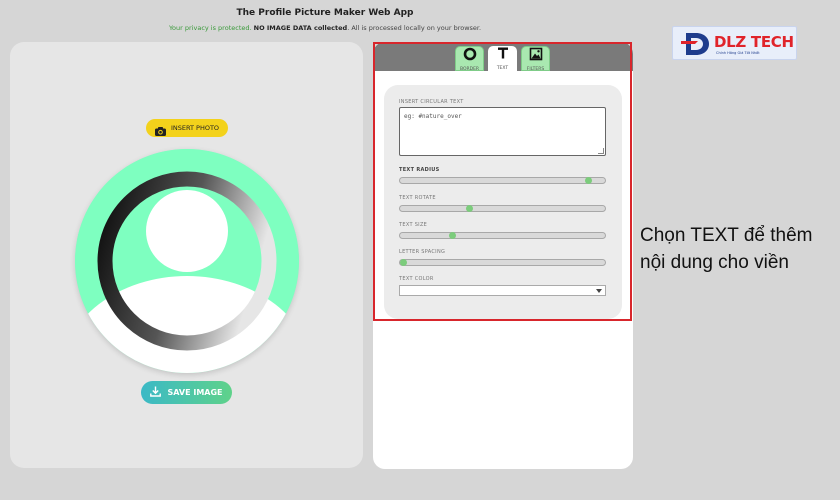 Image resolution: width=840 pixels, height=500 pixels. What do you see at coordinates (714, 262) in the screenshot?
I see `annotation-line-2: nội dung cho viền` at bounding box center [714, 262].